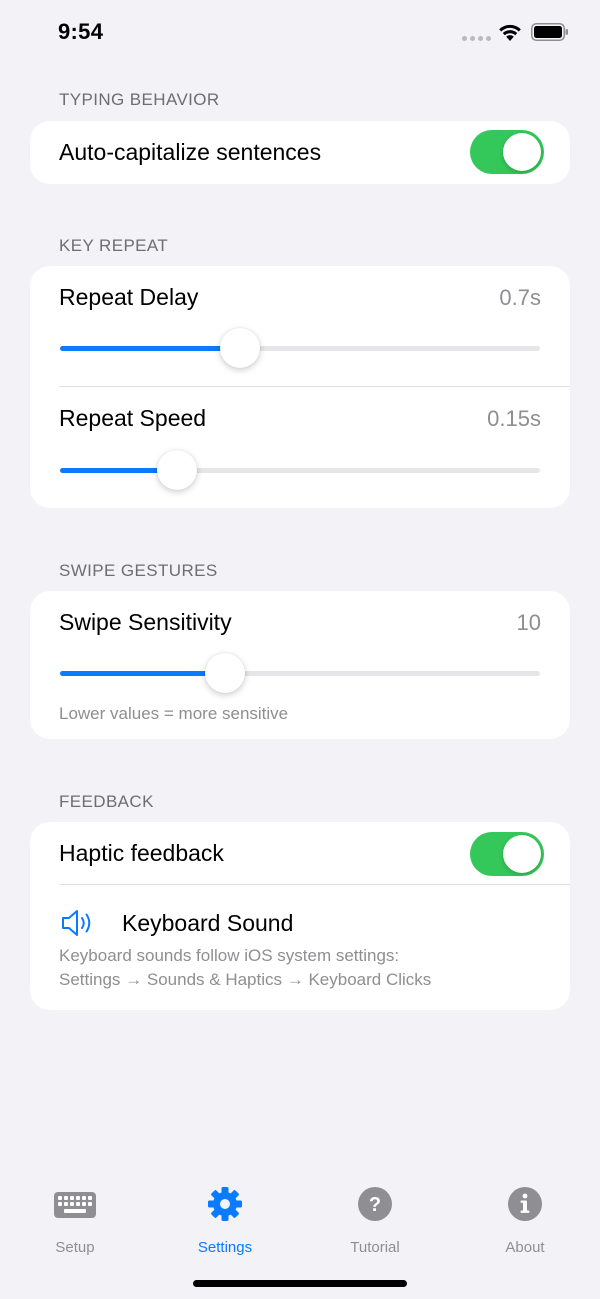  What do you see at coordinates (75, 1205) in the screenshot?
I see `keyboard-icon` at bounding box center [75, 1205].